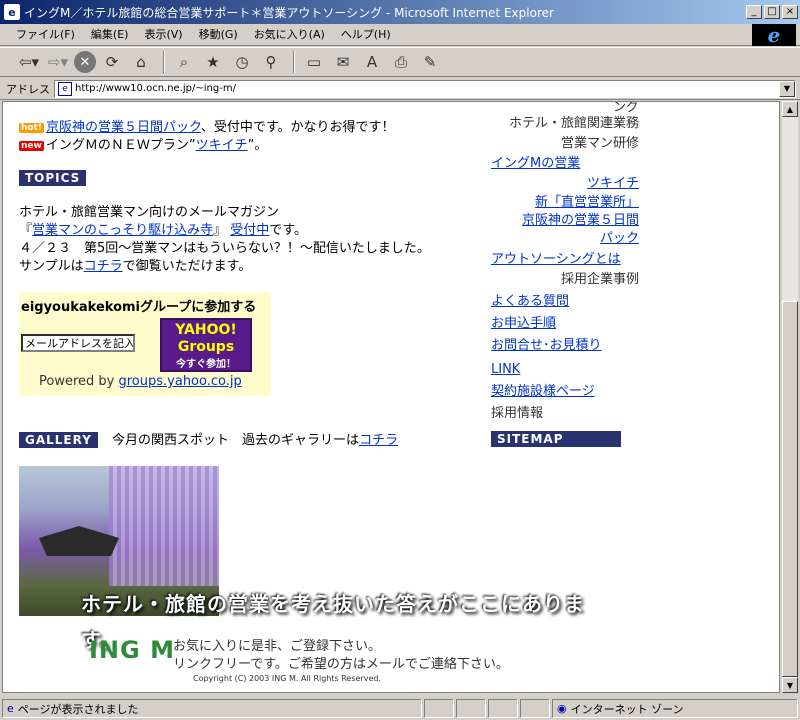 The image size is (800, 720). Describe the element at coordinates (122, 230) in the screenshot. I see `magazine-link: 営業マンのこっそり駆け込み寺` at that location.